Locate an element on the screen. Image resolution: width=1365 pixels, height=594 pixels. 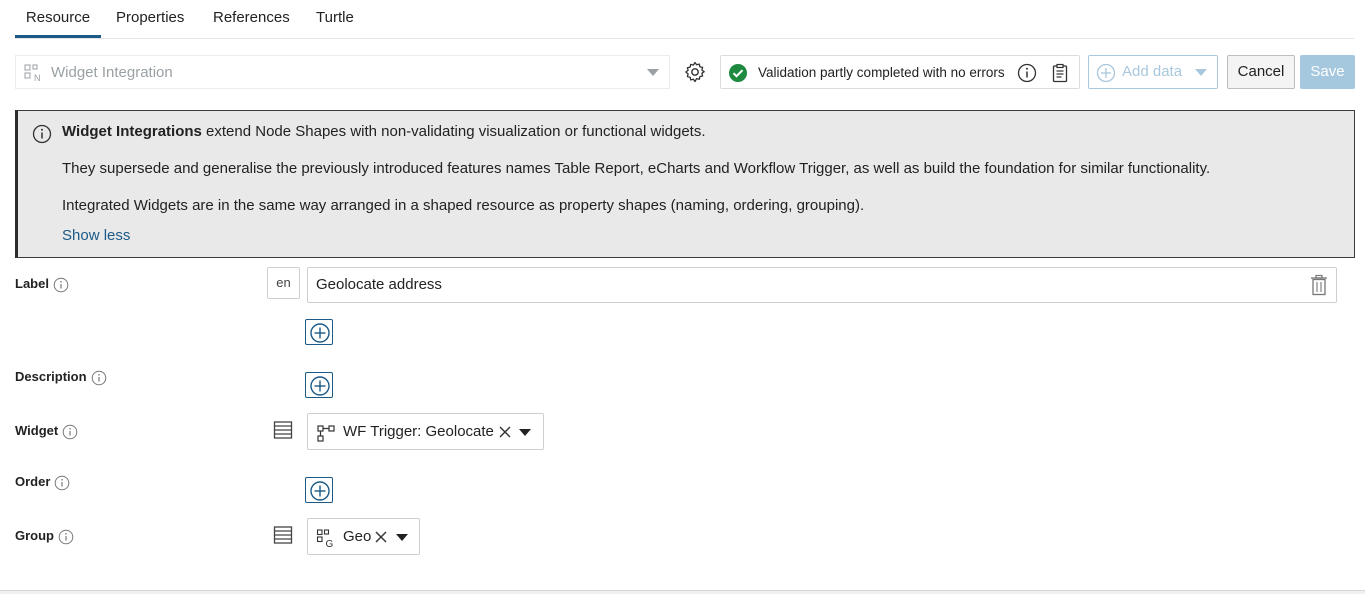
add-label-button is located at coordinates (319, 332).